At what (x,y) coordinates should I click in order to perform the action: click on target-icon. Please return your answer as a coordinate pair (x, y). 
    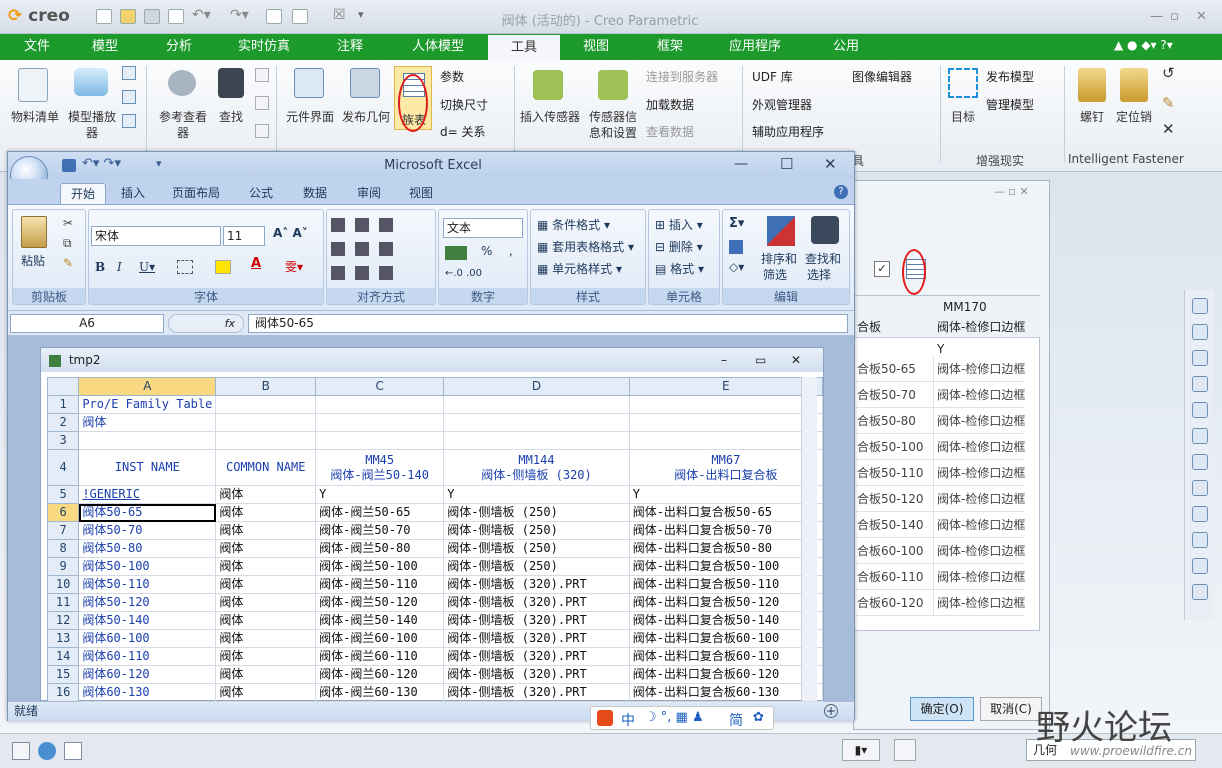
    Looking at the image, I should click on (963, 83).